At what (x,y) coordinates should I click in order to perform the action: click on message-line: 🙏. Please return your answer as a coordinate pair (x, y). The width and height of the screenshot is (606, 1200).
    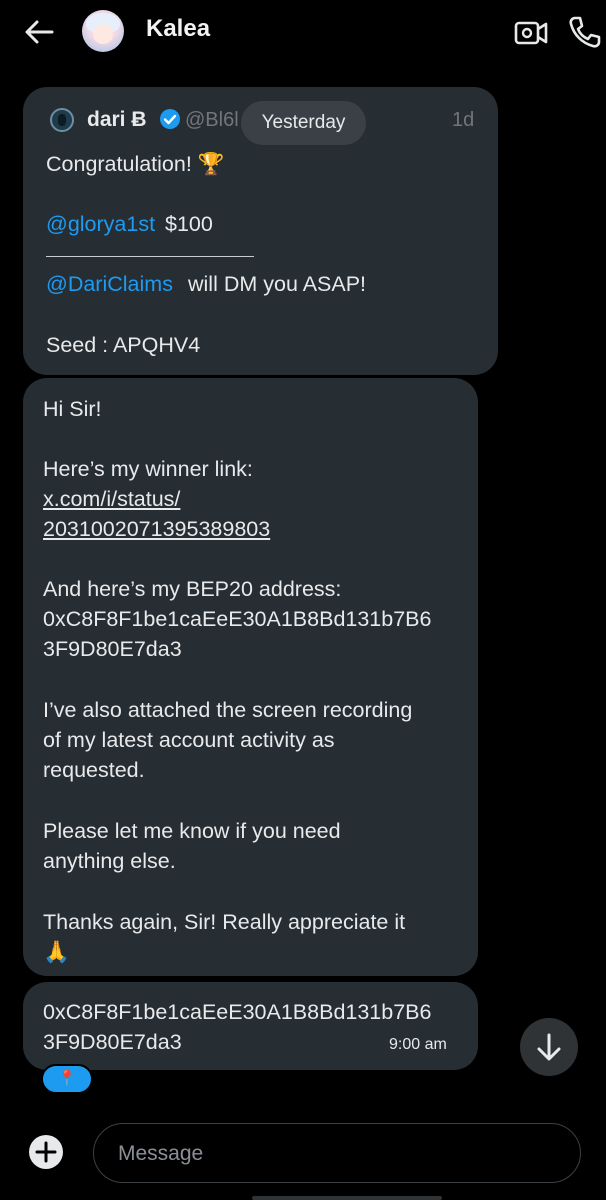
    Looking at the image, I should click on (56, 952).